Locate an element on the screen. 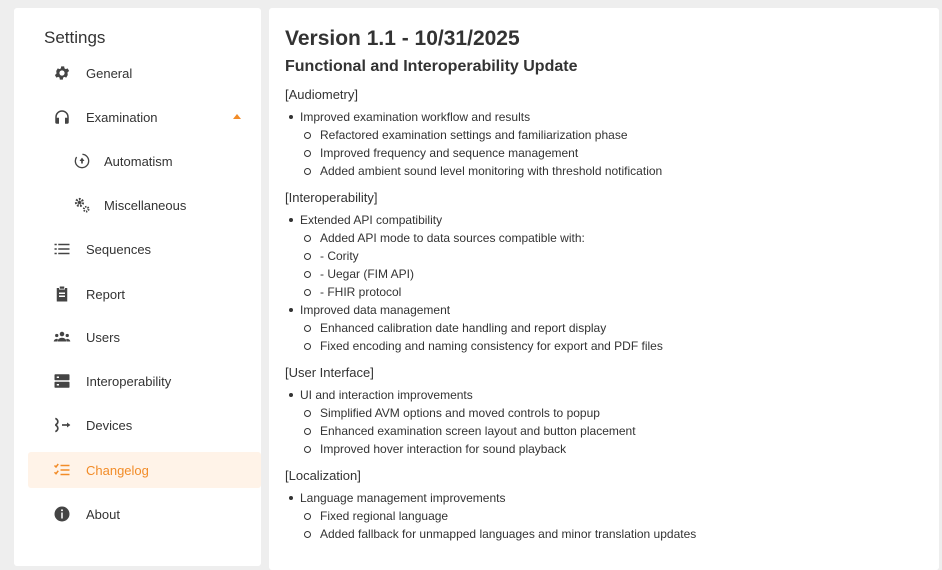 This screenshot has height=570, width=942. change-subitem: Fixed regional language is located at coordinates (619, 516).